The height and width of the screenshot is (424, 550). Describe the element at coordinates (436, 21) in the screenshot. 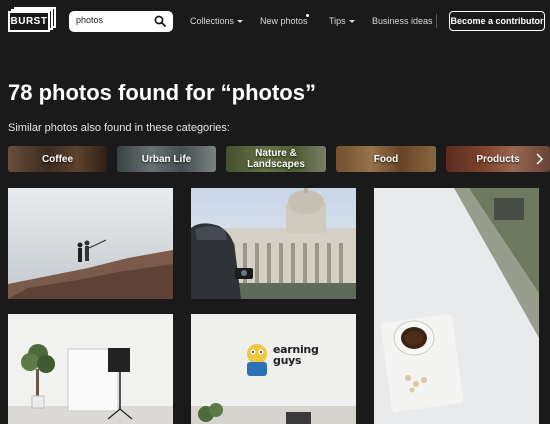

I see `nav-divider` at that location.